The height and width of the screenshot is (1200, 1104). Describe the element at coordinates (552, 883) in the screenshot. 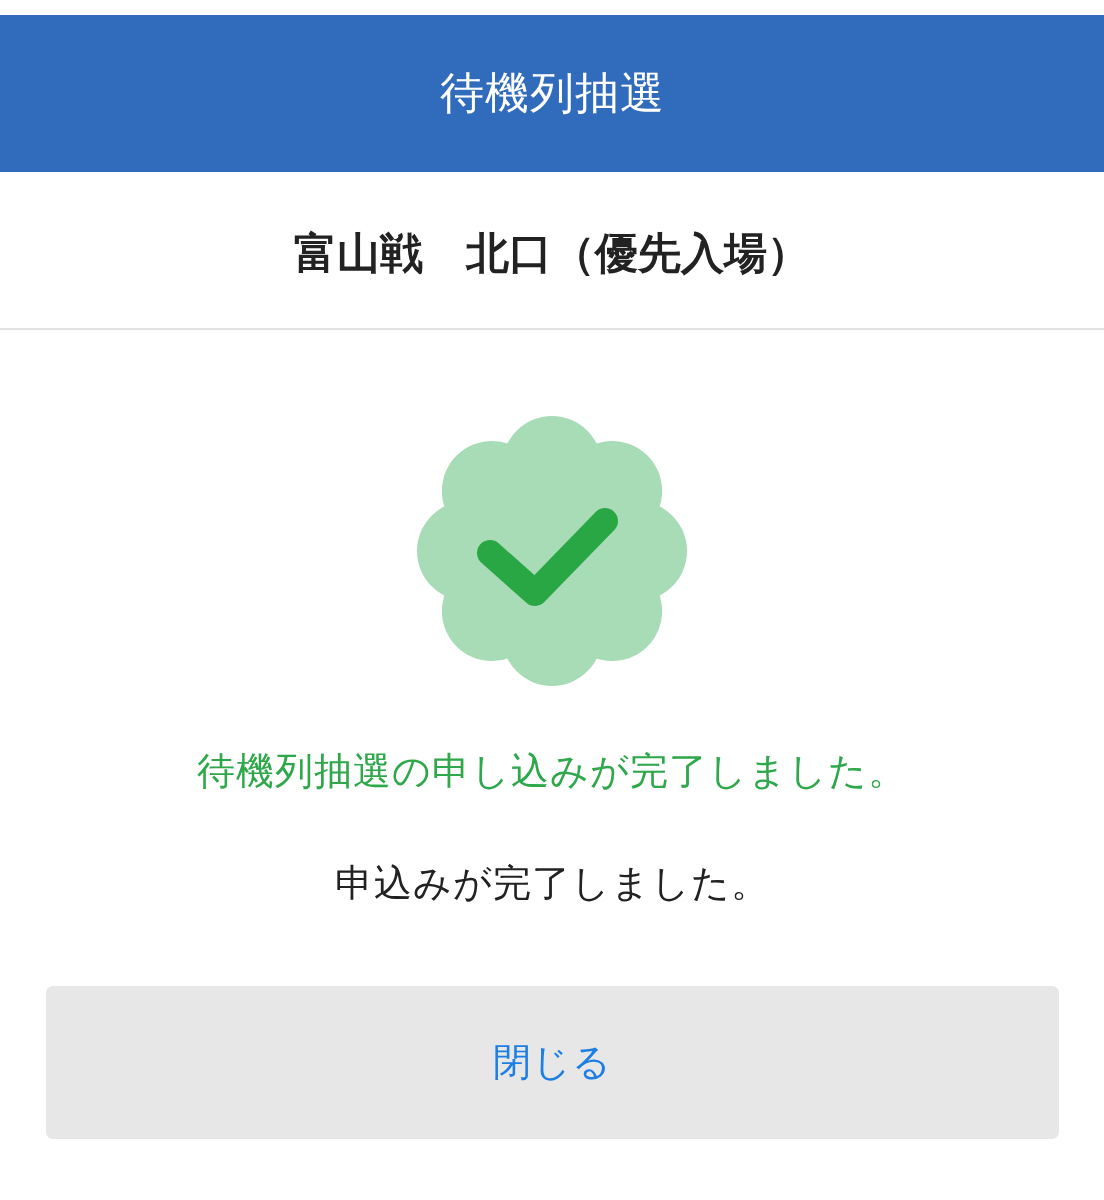

I see `confirmation-message: 申込みが完了しました。` at that location.